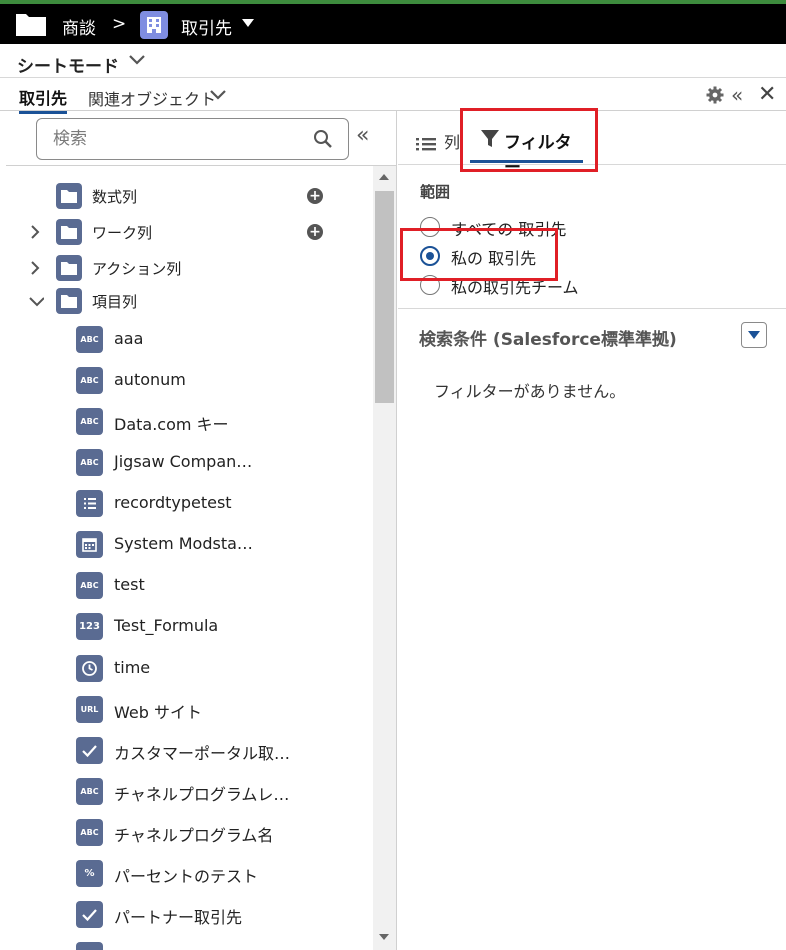  What do you see at coordinates (152, 98) in the screenshot?
I see `tab-related-objects: 関連オブジェクト` at bounding box center [152, 98].